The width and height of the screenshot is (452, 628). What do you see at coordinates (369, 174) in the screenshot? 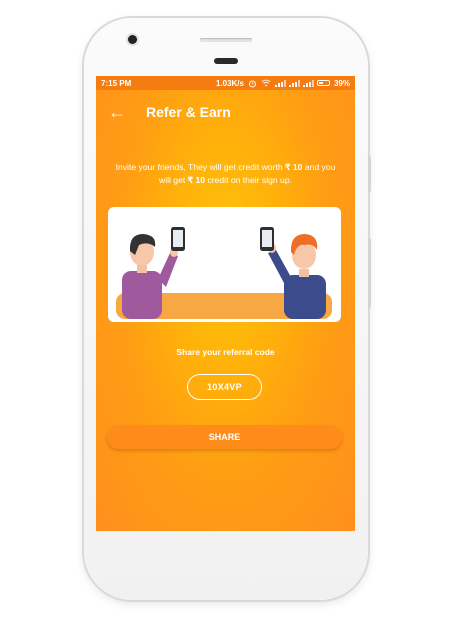
I see `power-button` at bounding box center [369, 174].